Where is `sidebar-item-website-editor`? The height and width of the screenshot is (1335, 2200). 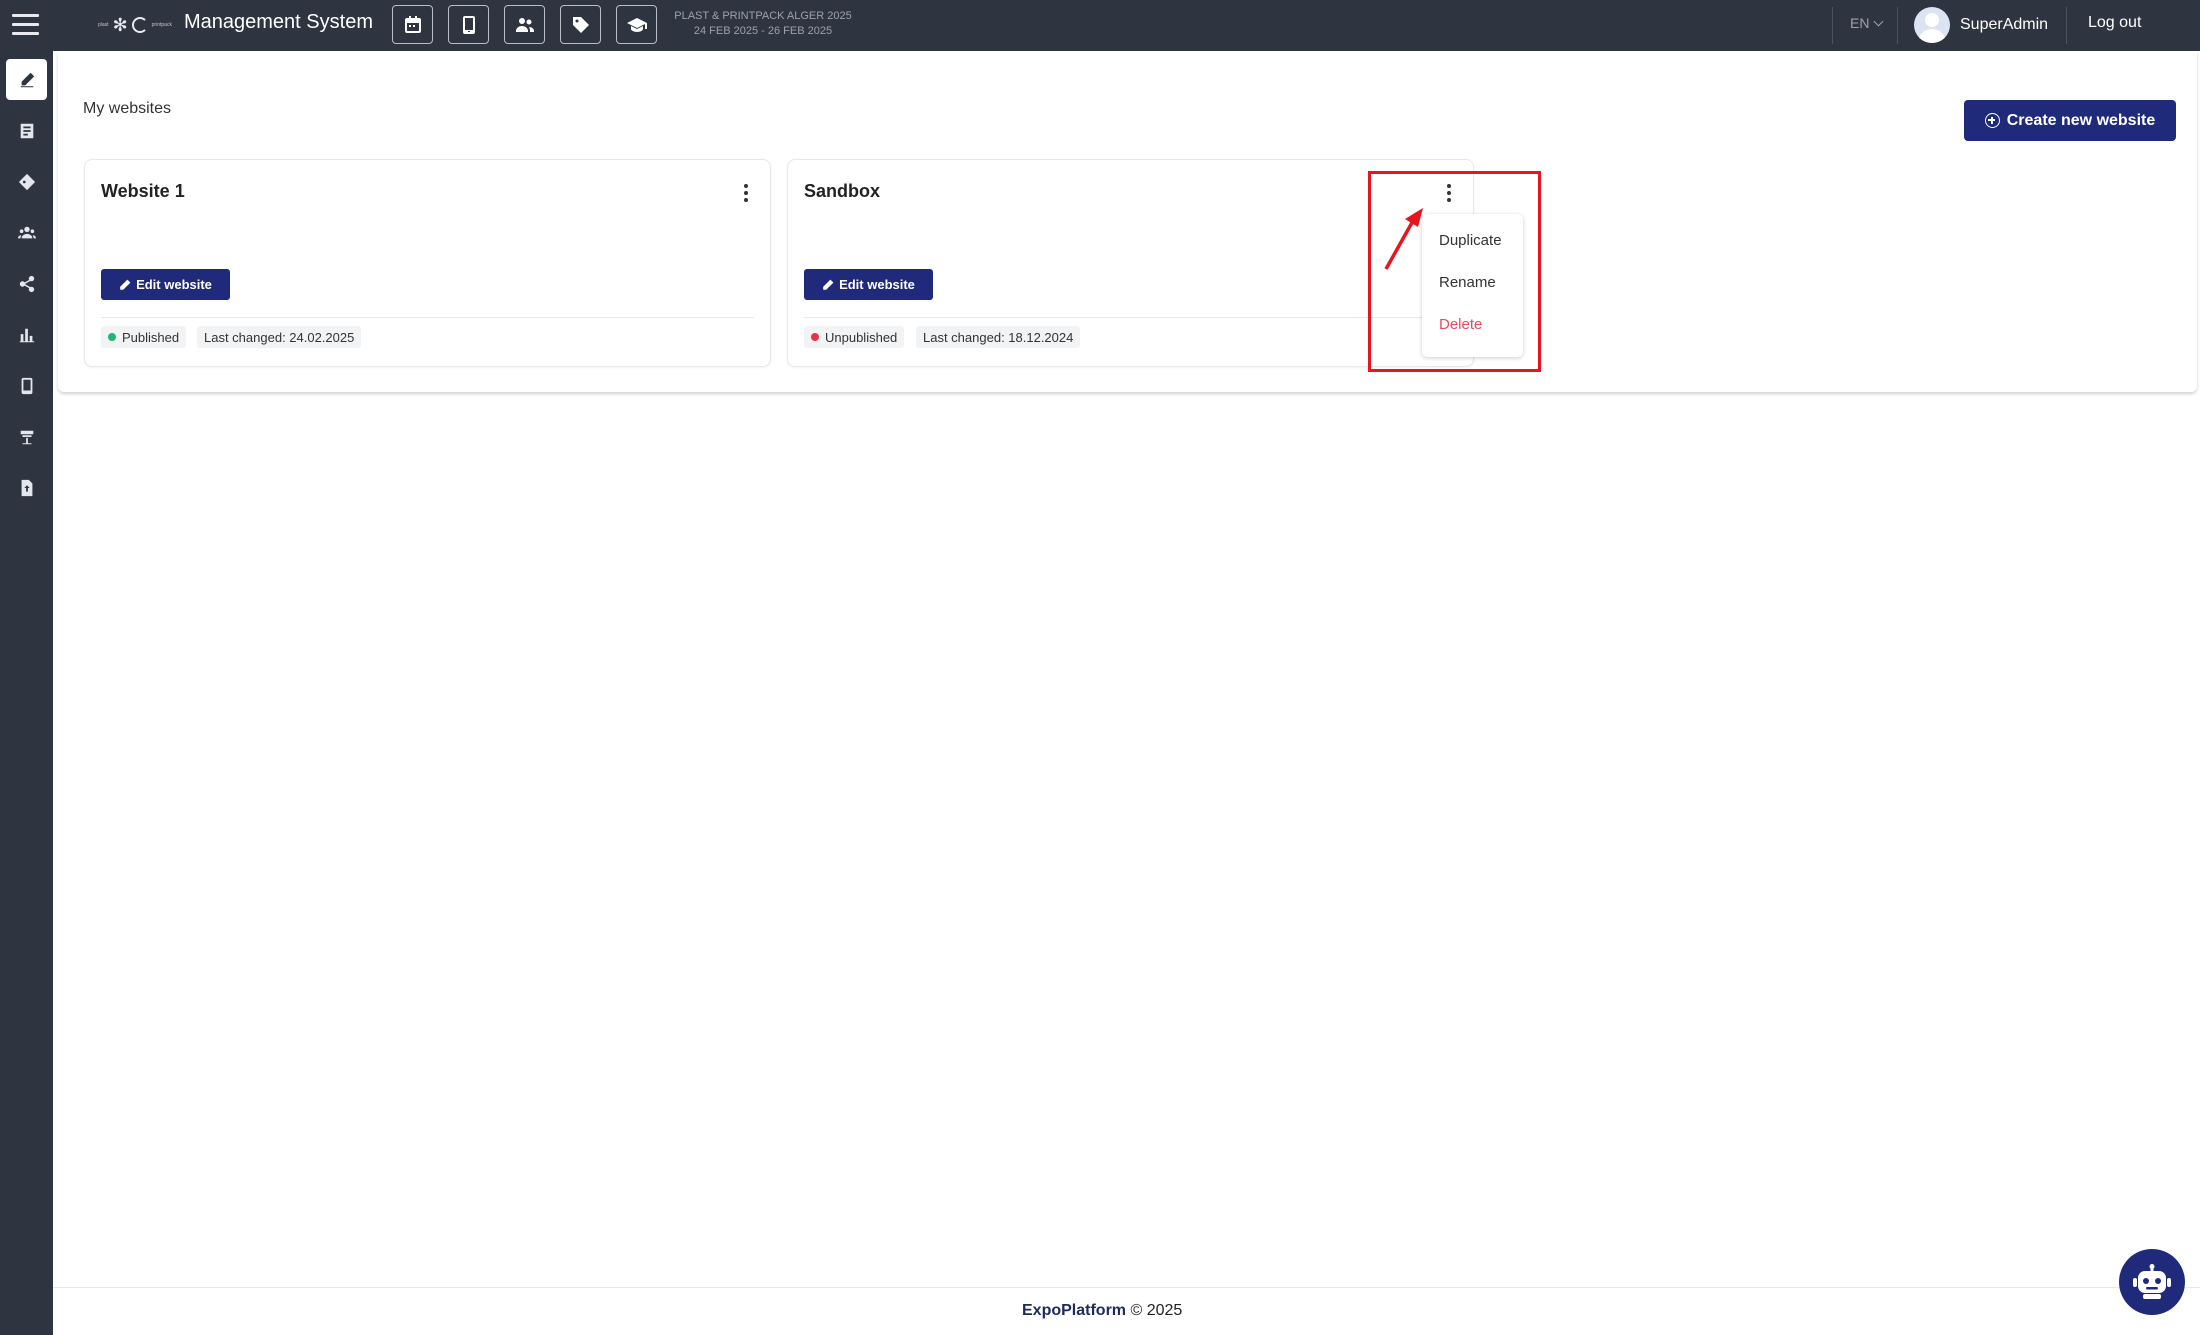 sidebar-item-website-editor is located at coordinates (26, 79).